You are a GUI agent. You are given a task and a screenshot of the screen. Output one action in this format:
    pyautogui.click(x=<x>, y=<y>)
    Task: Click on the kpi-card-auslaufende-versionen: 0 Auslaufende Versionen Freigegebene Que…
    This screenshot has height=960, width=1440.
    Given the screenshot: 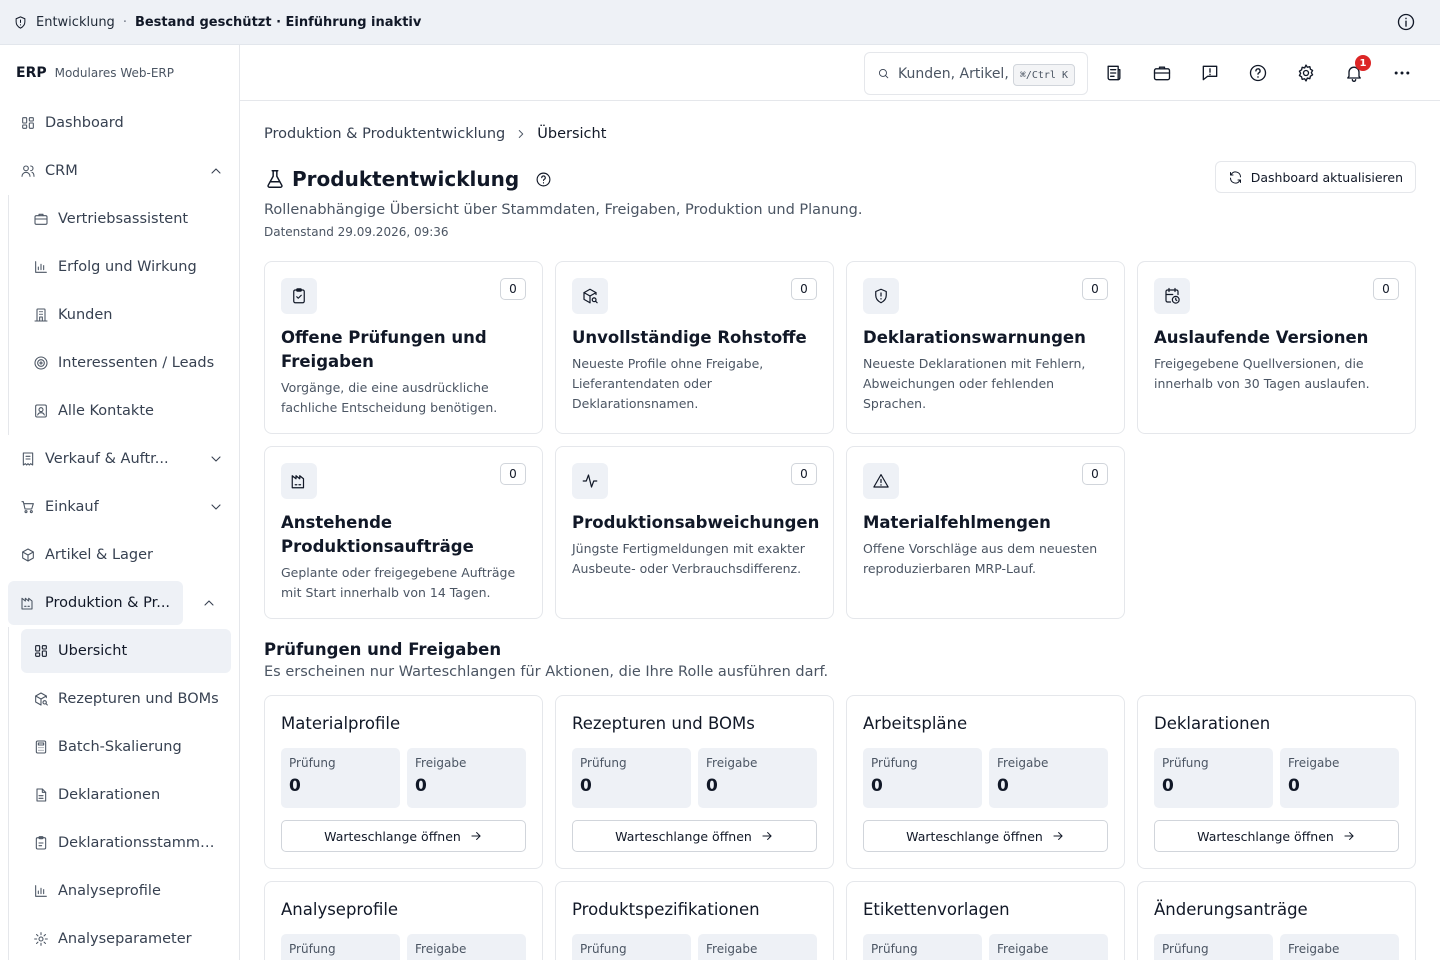 What is the action you would take?
    pyautogui.click(x=1276, y=347)
    